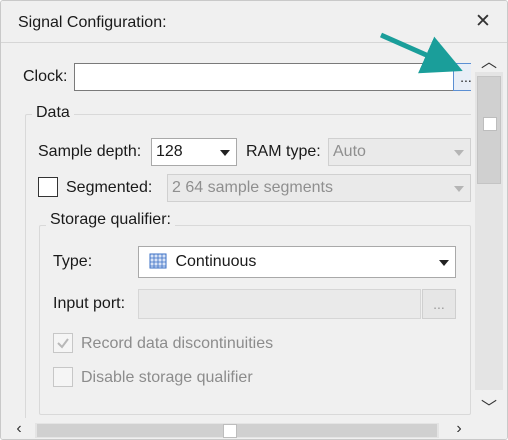  Describe the element at coordinates (48, 187) in the screenshot. I see `segmented-checkbox` at that location.